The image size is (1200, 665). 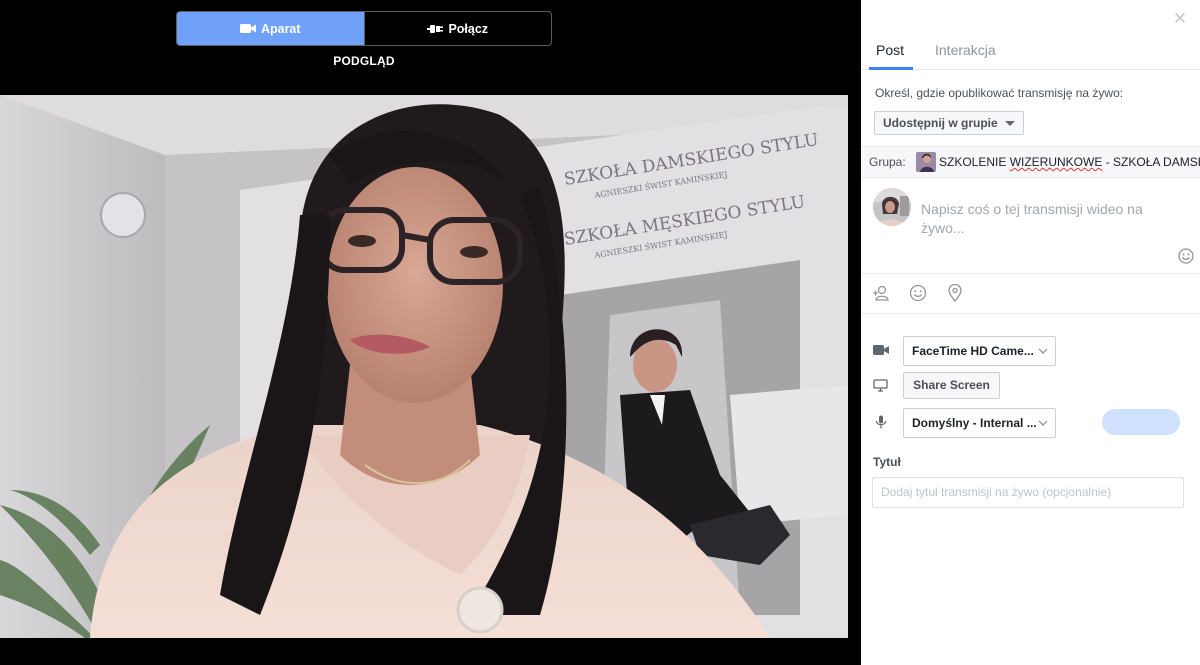 I want to click on caret-down-icon, so click(x=1010, y=123).